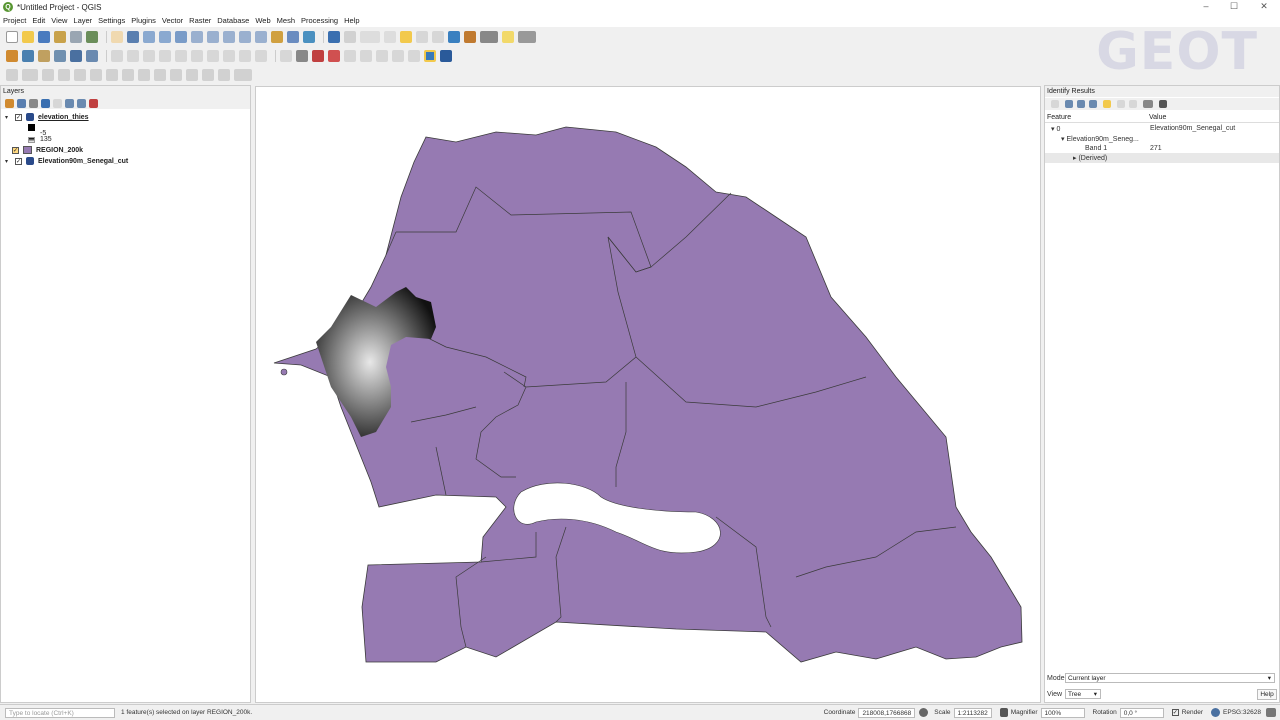 The width and height of the screenshot is (1280, 720). What do you see at coordinates (111, 20) in the screenshot?
I see `menu-settings: Settings` at bounding box center [111, 20].